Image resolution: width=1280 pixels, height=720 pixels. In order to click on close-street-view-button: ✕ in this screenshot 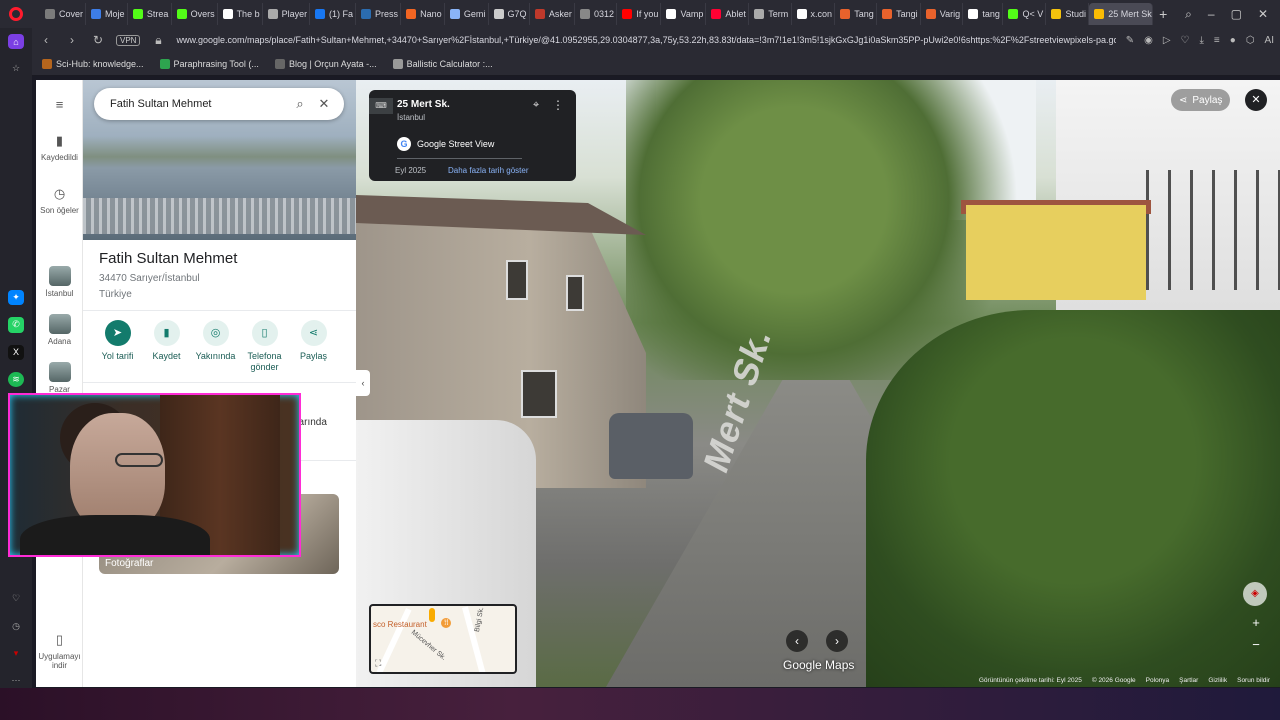, I will do `click(1256, 100)`.